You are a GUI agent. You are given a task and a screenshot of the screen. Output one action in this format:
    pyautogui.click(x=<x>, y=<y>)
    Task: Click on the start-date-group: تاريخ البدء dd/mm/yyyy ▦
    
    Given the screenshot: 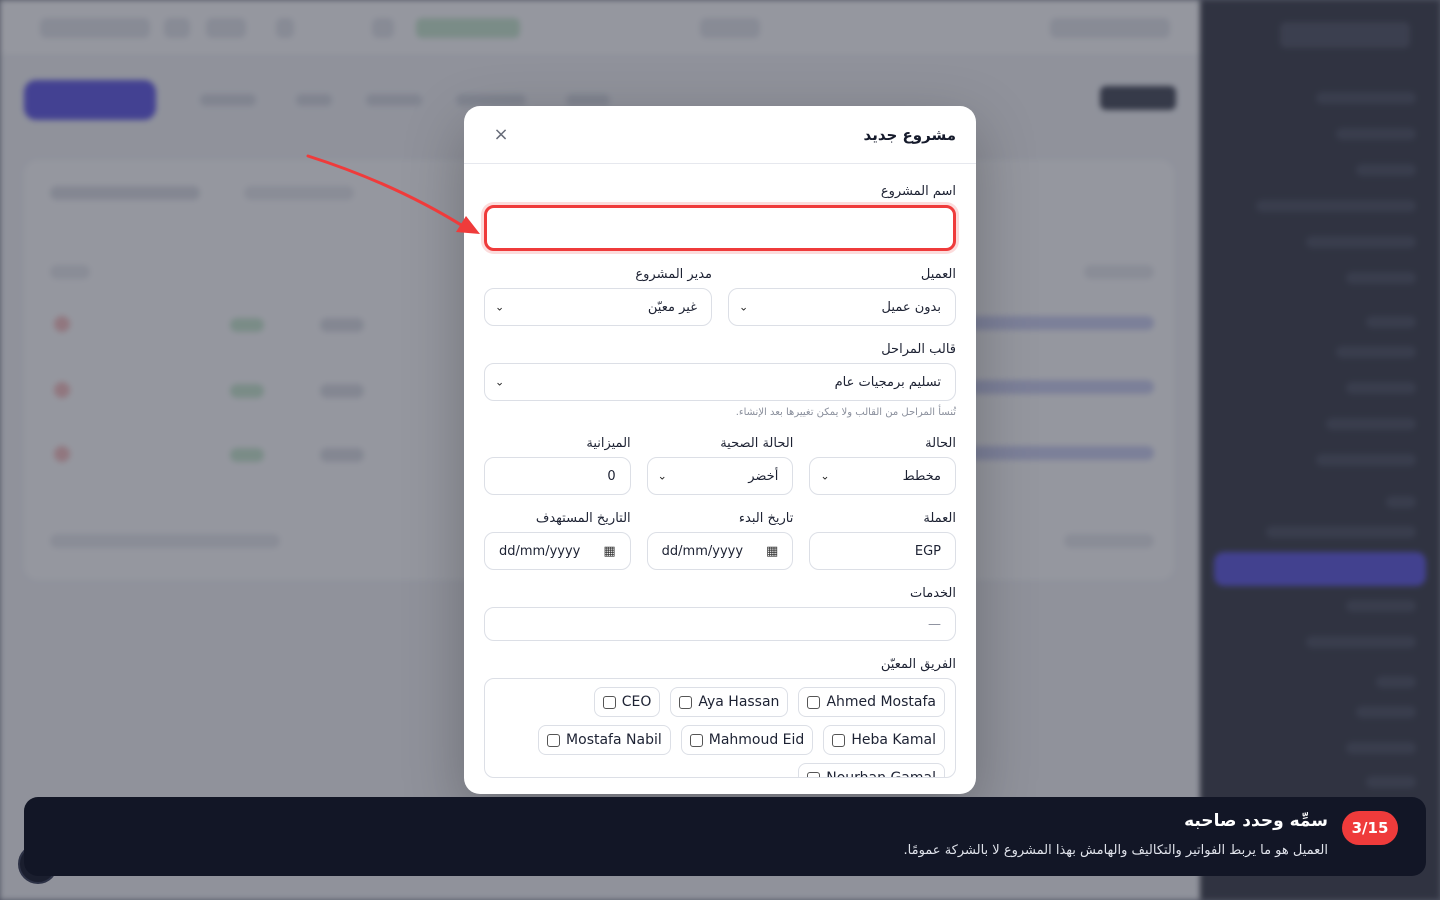 What is the action you would take?
    pyautogui.click(x=720, y=540)
    